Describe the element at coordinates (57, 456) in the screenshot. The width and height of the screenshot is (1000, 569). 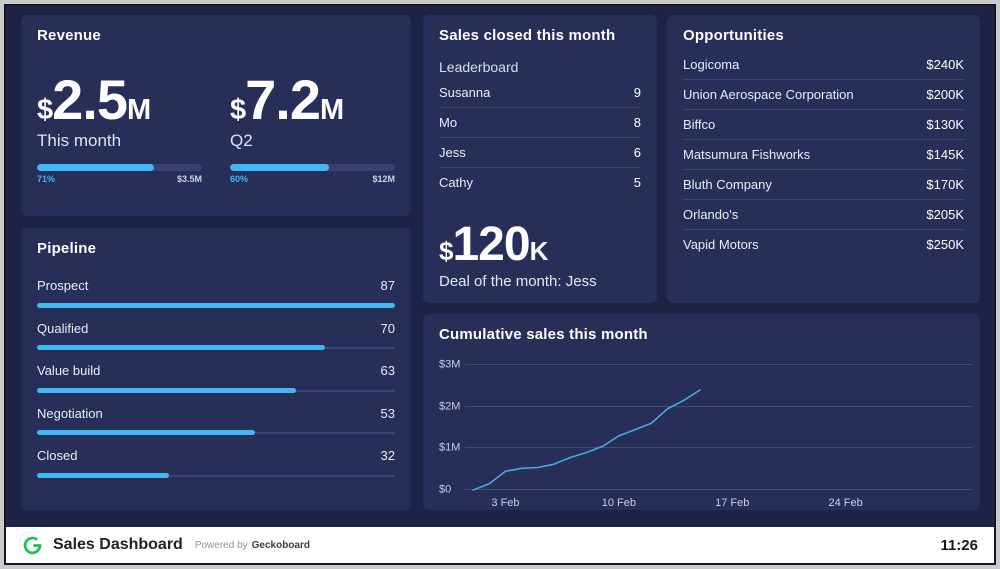
I see `pipeline-stage-label: Closed` at that location.